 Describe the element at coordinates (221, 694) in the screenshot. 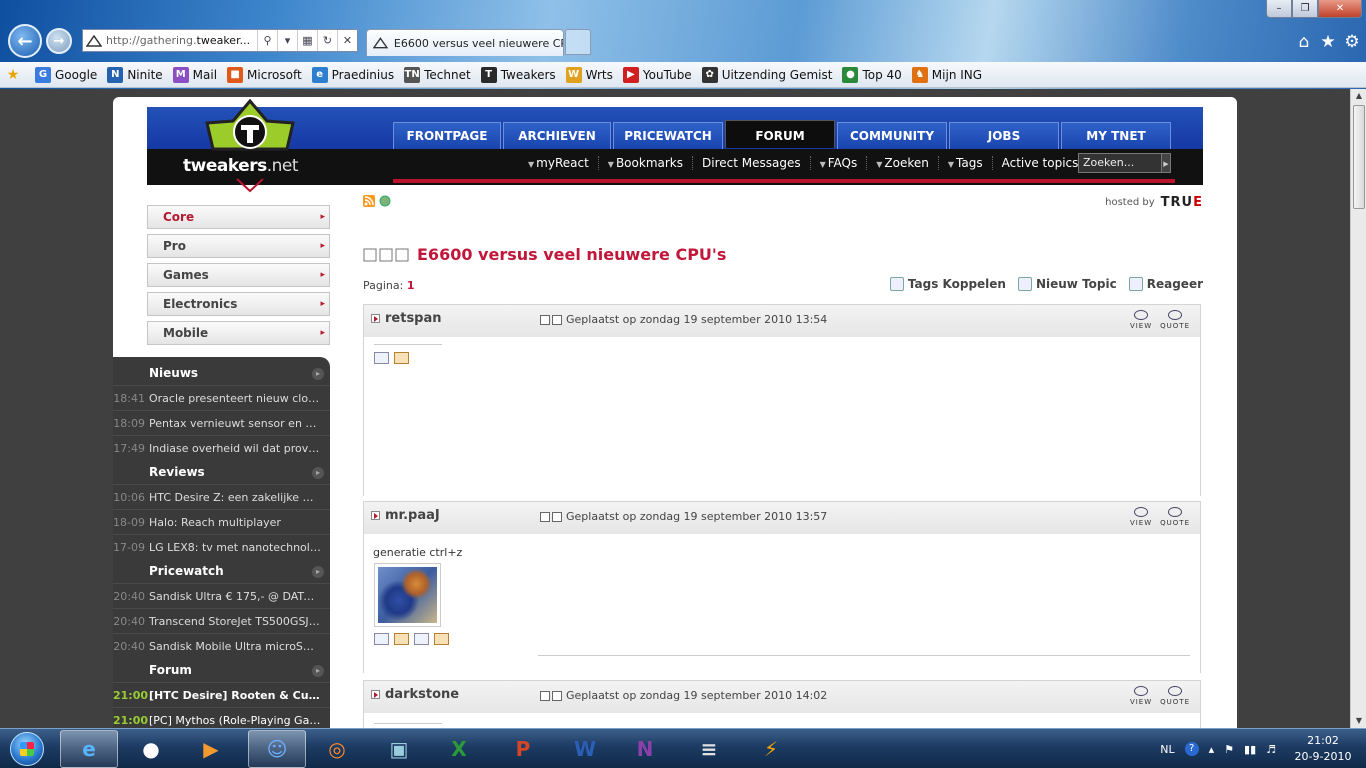

I see `sidebar-feed-item: 21:00[HTC Desire] Rooten & Customizen` at that location.